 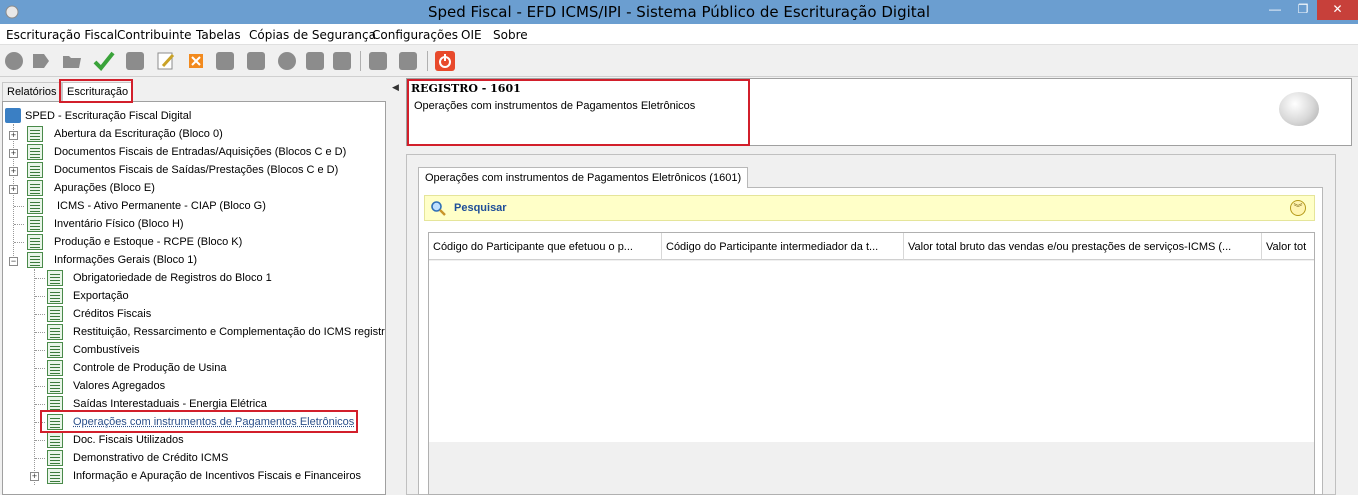 I want to click on new-file-icon, so click(x=14, y=61).